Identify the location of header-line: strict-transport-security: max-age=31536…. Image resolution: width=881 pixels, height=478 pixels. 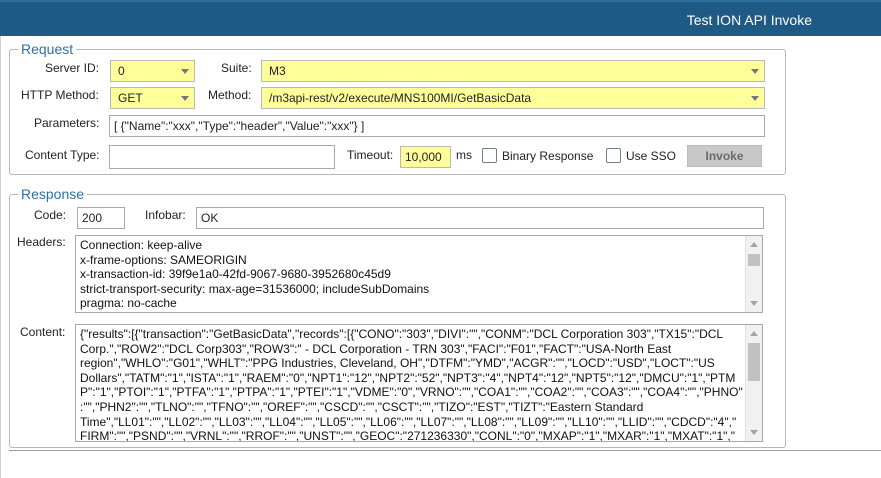
(255, 288).